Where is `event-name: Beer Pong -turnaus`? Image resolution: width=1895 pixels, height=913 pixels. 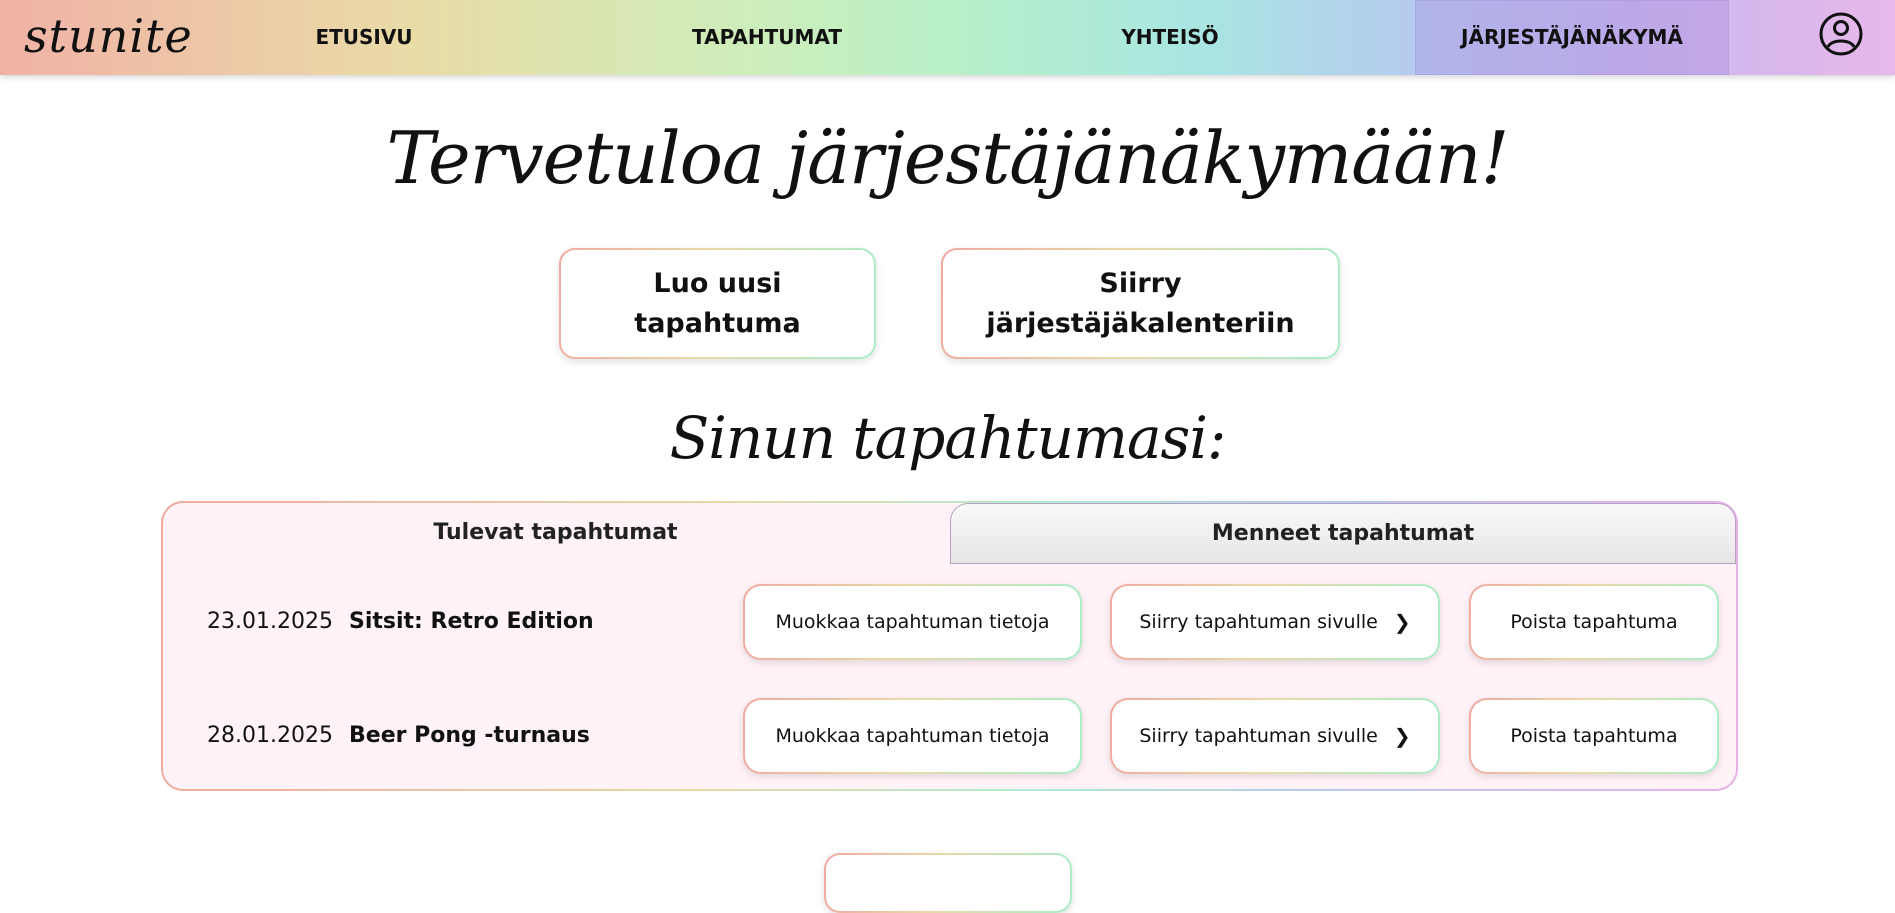
event-name: Beer Pong -turnaus is located at coordinates (469, 735).